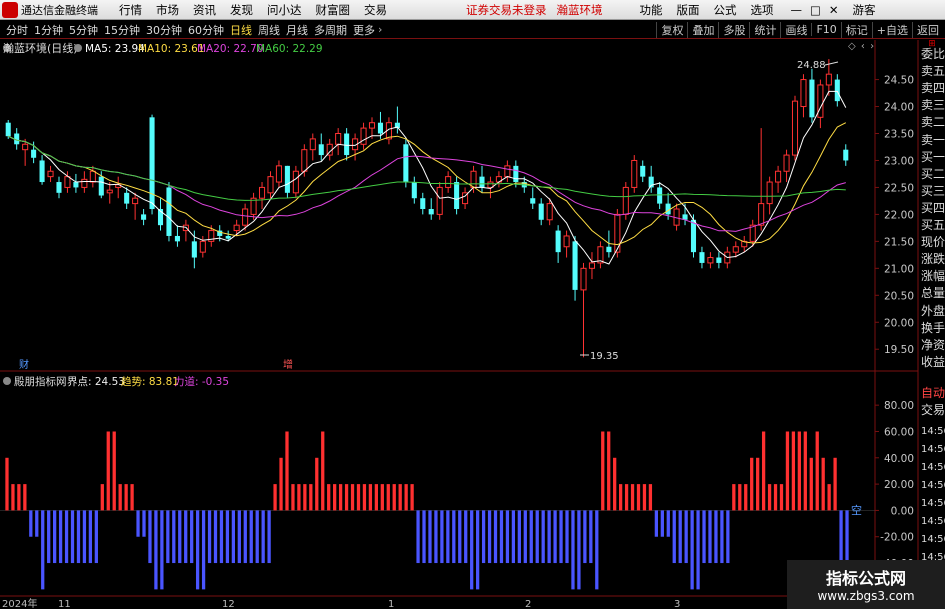 The height and width of the screenshot is (609, 945). What do you see at coordinates (932, 362) in the screenshot?
I see `quote-label-18: 收益` at bounding box center [932, 362].